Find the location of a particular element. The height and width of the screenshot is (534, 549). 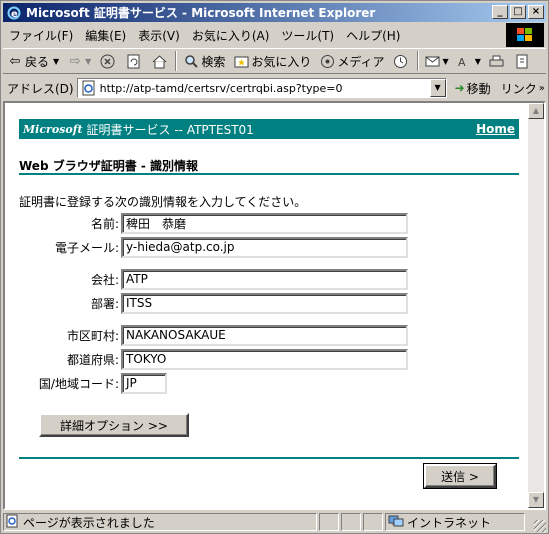

service-banner: Microsoft 証明書サービス -- ATPTEST01 Home is located at coordinates (269, 129).